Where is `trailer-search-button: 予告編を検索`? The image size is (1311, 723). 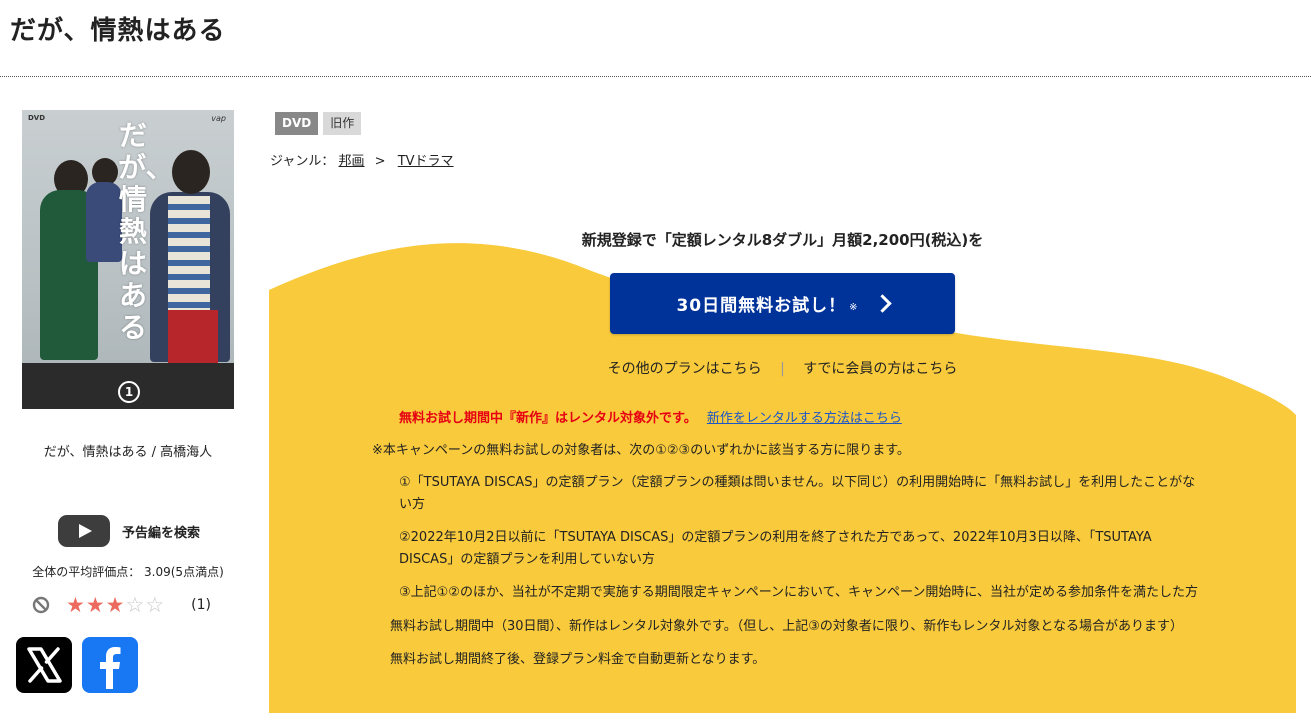 trailer-search-button: 予告編を検索 is located at coordinates (129, 531).